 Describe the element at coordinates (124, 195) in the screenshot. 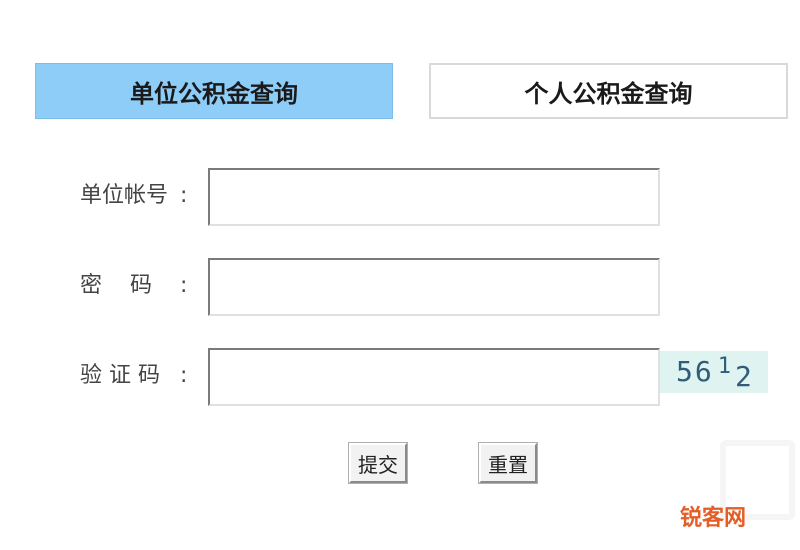

I see `account-label: 单位帐号` at that location.